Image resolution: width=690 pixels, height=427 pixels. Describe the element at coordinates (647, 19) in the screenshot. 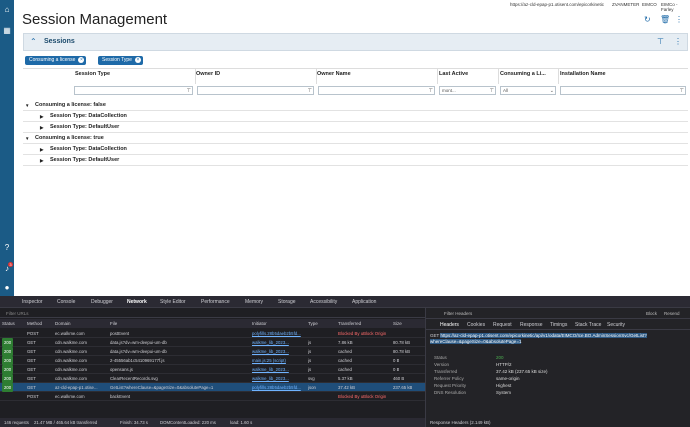

I see `refresh-icon: ↻` at that location.